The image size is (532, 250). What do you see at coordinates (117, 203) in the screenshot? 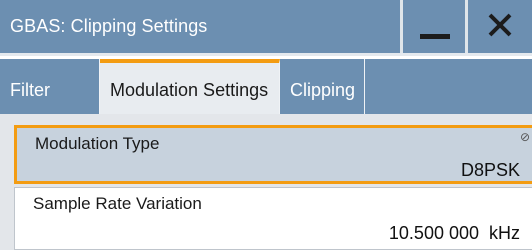
I see `field-label: Sample Rate Variation` at bounding box center [117, 203].